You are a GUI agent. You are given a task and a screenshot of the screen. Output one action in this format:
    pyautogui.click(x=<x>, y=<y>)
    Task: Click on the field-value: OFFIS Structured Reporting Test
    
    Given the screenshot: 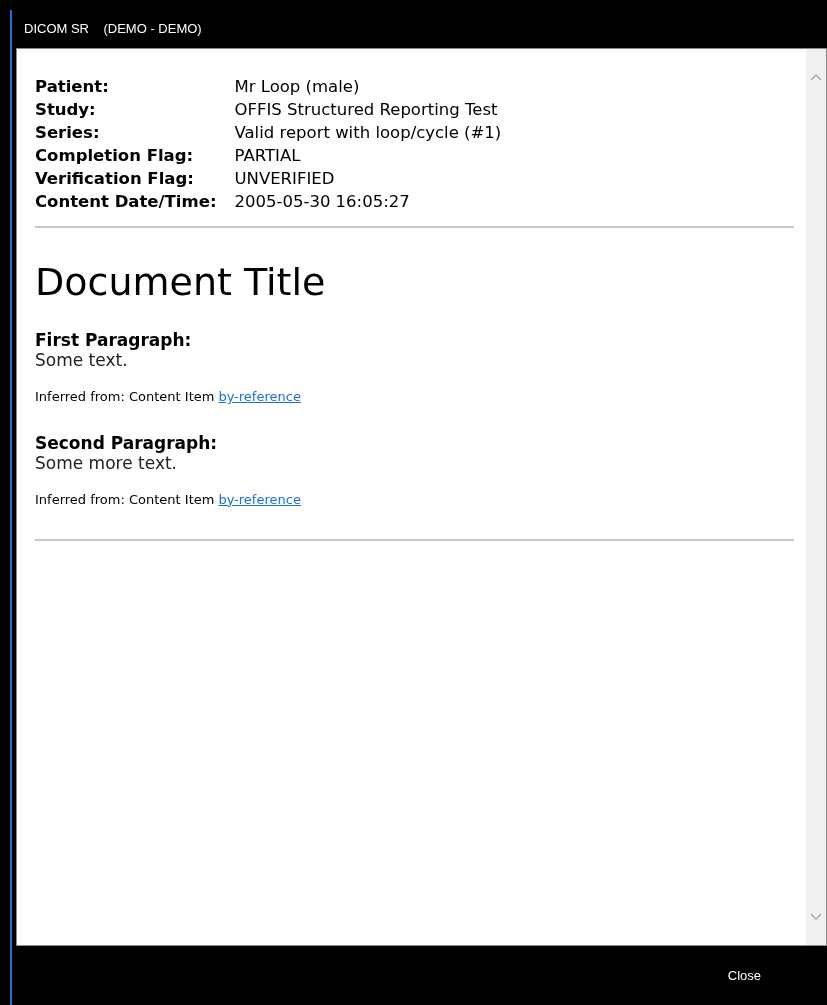 What is the action you would take?
    pyautogui.click(x=366, y=110)
    